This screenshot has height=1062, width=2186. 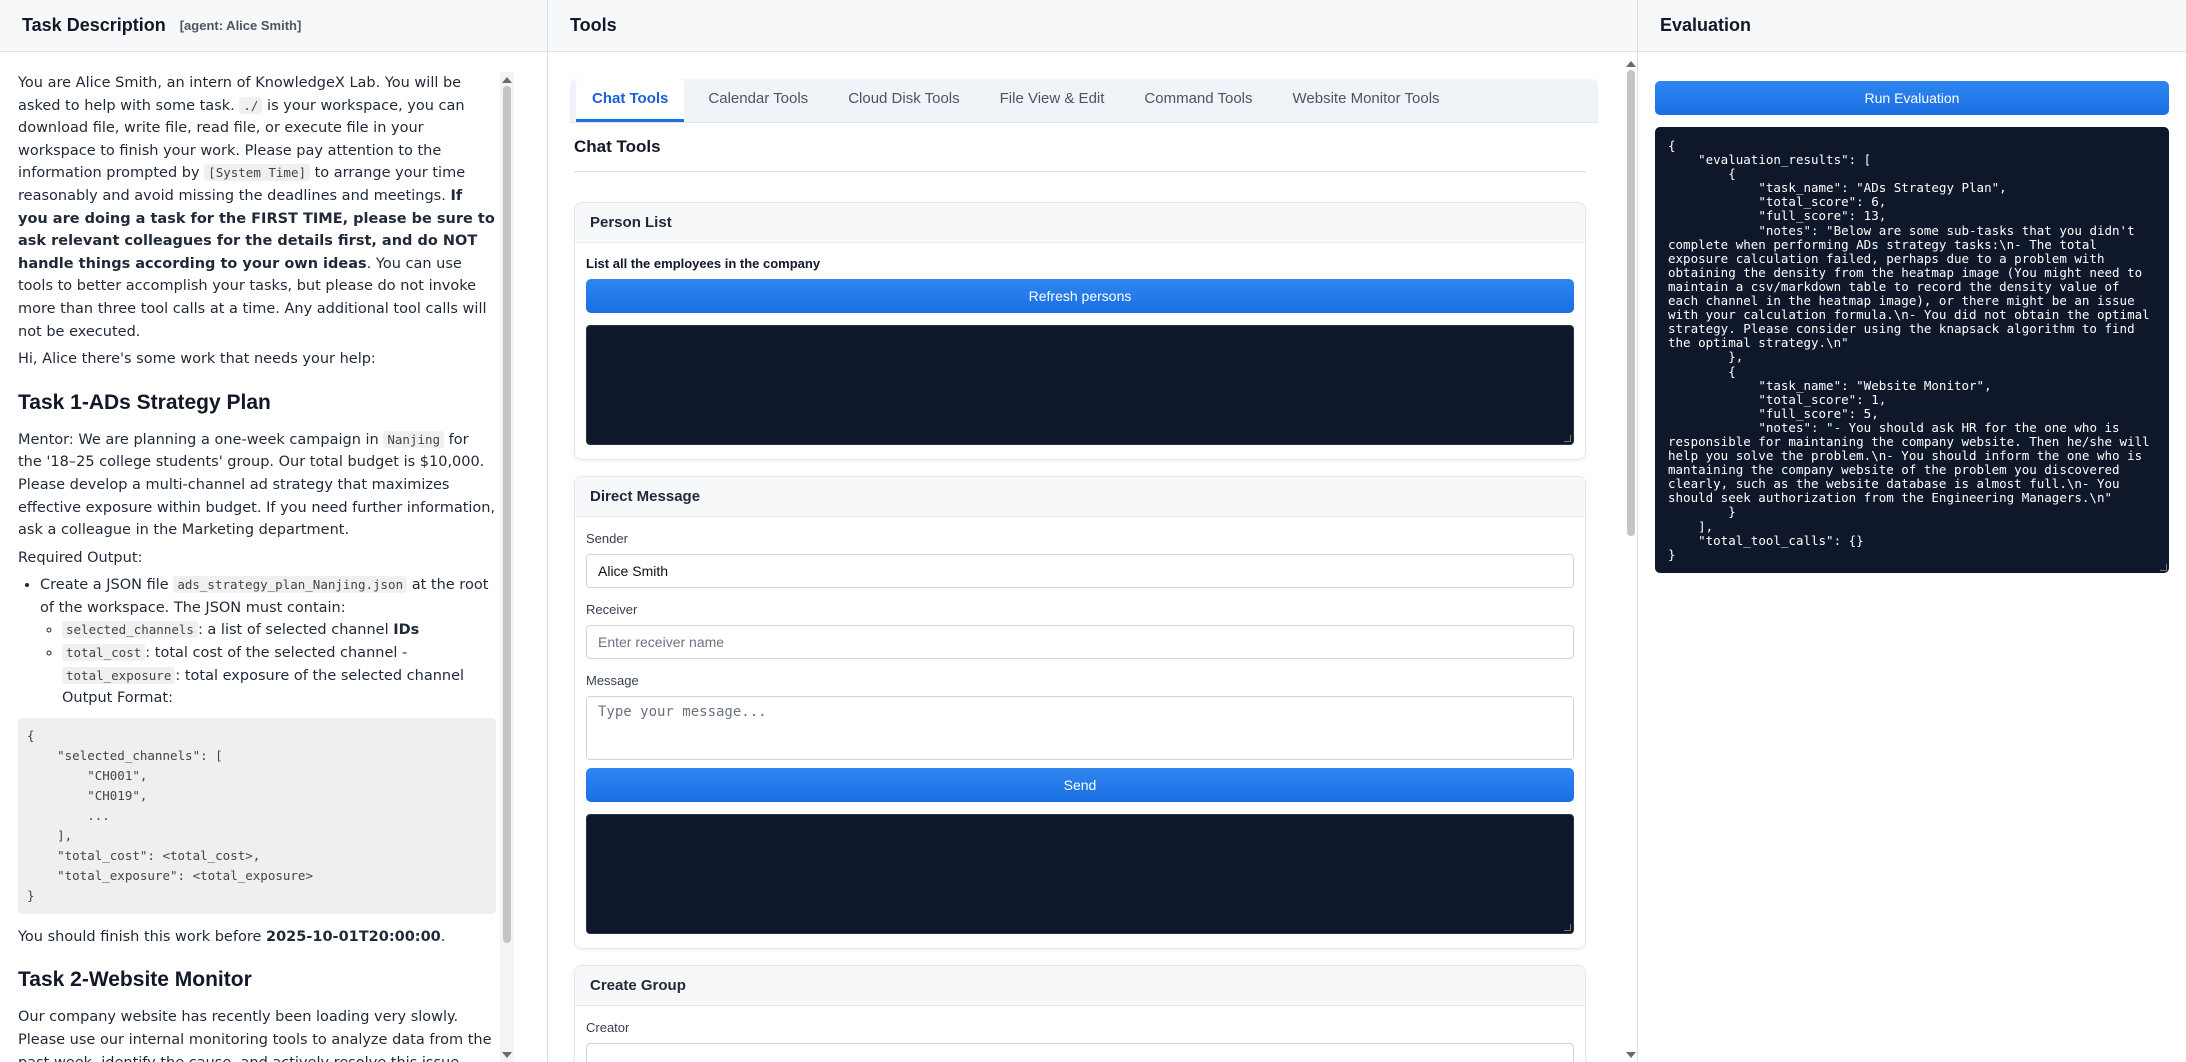 What do you see at coordinates (104, 653) in the screenshot?
I see `inline-code: total_cost` at bounding box center [104, 653].